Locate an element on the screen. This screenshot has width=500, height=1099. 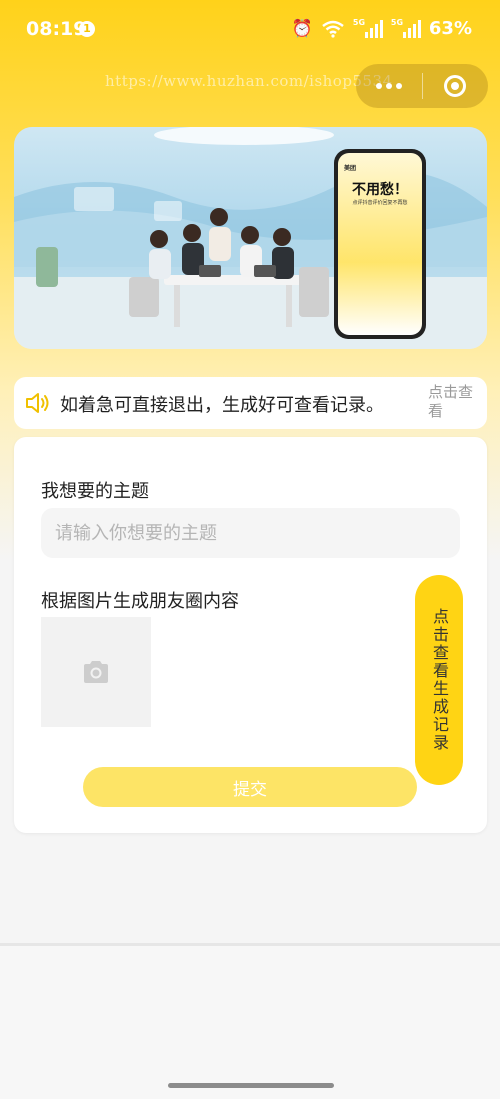
speaker-icon is located at coordinates (37, 403).